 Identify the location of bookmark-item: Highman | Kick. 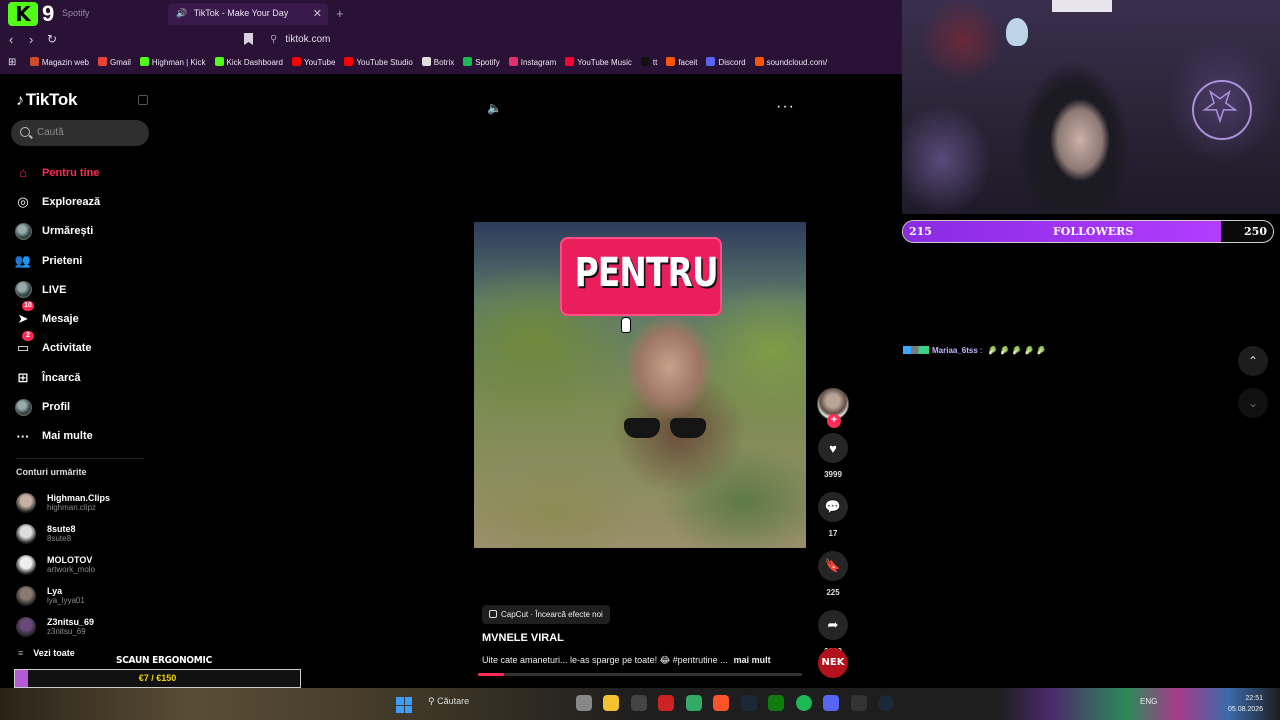
(172, 63).